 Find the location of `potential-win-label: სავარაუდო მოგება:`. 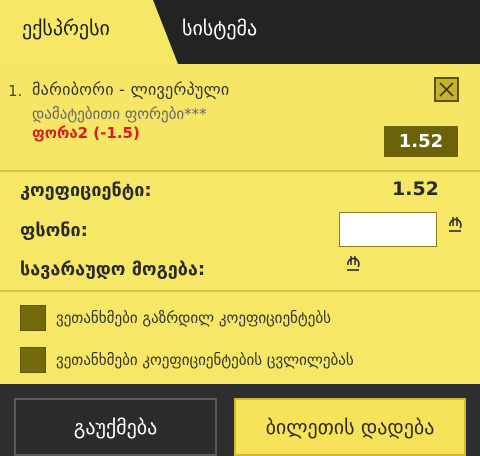

potential-win-label: სავარაუდო მოგება: is located at coordinates (113, 269).